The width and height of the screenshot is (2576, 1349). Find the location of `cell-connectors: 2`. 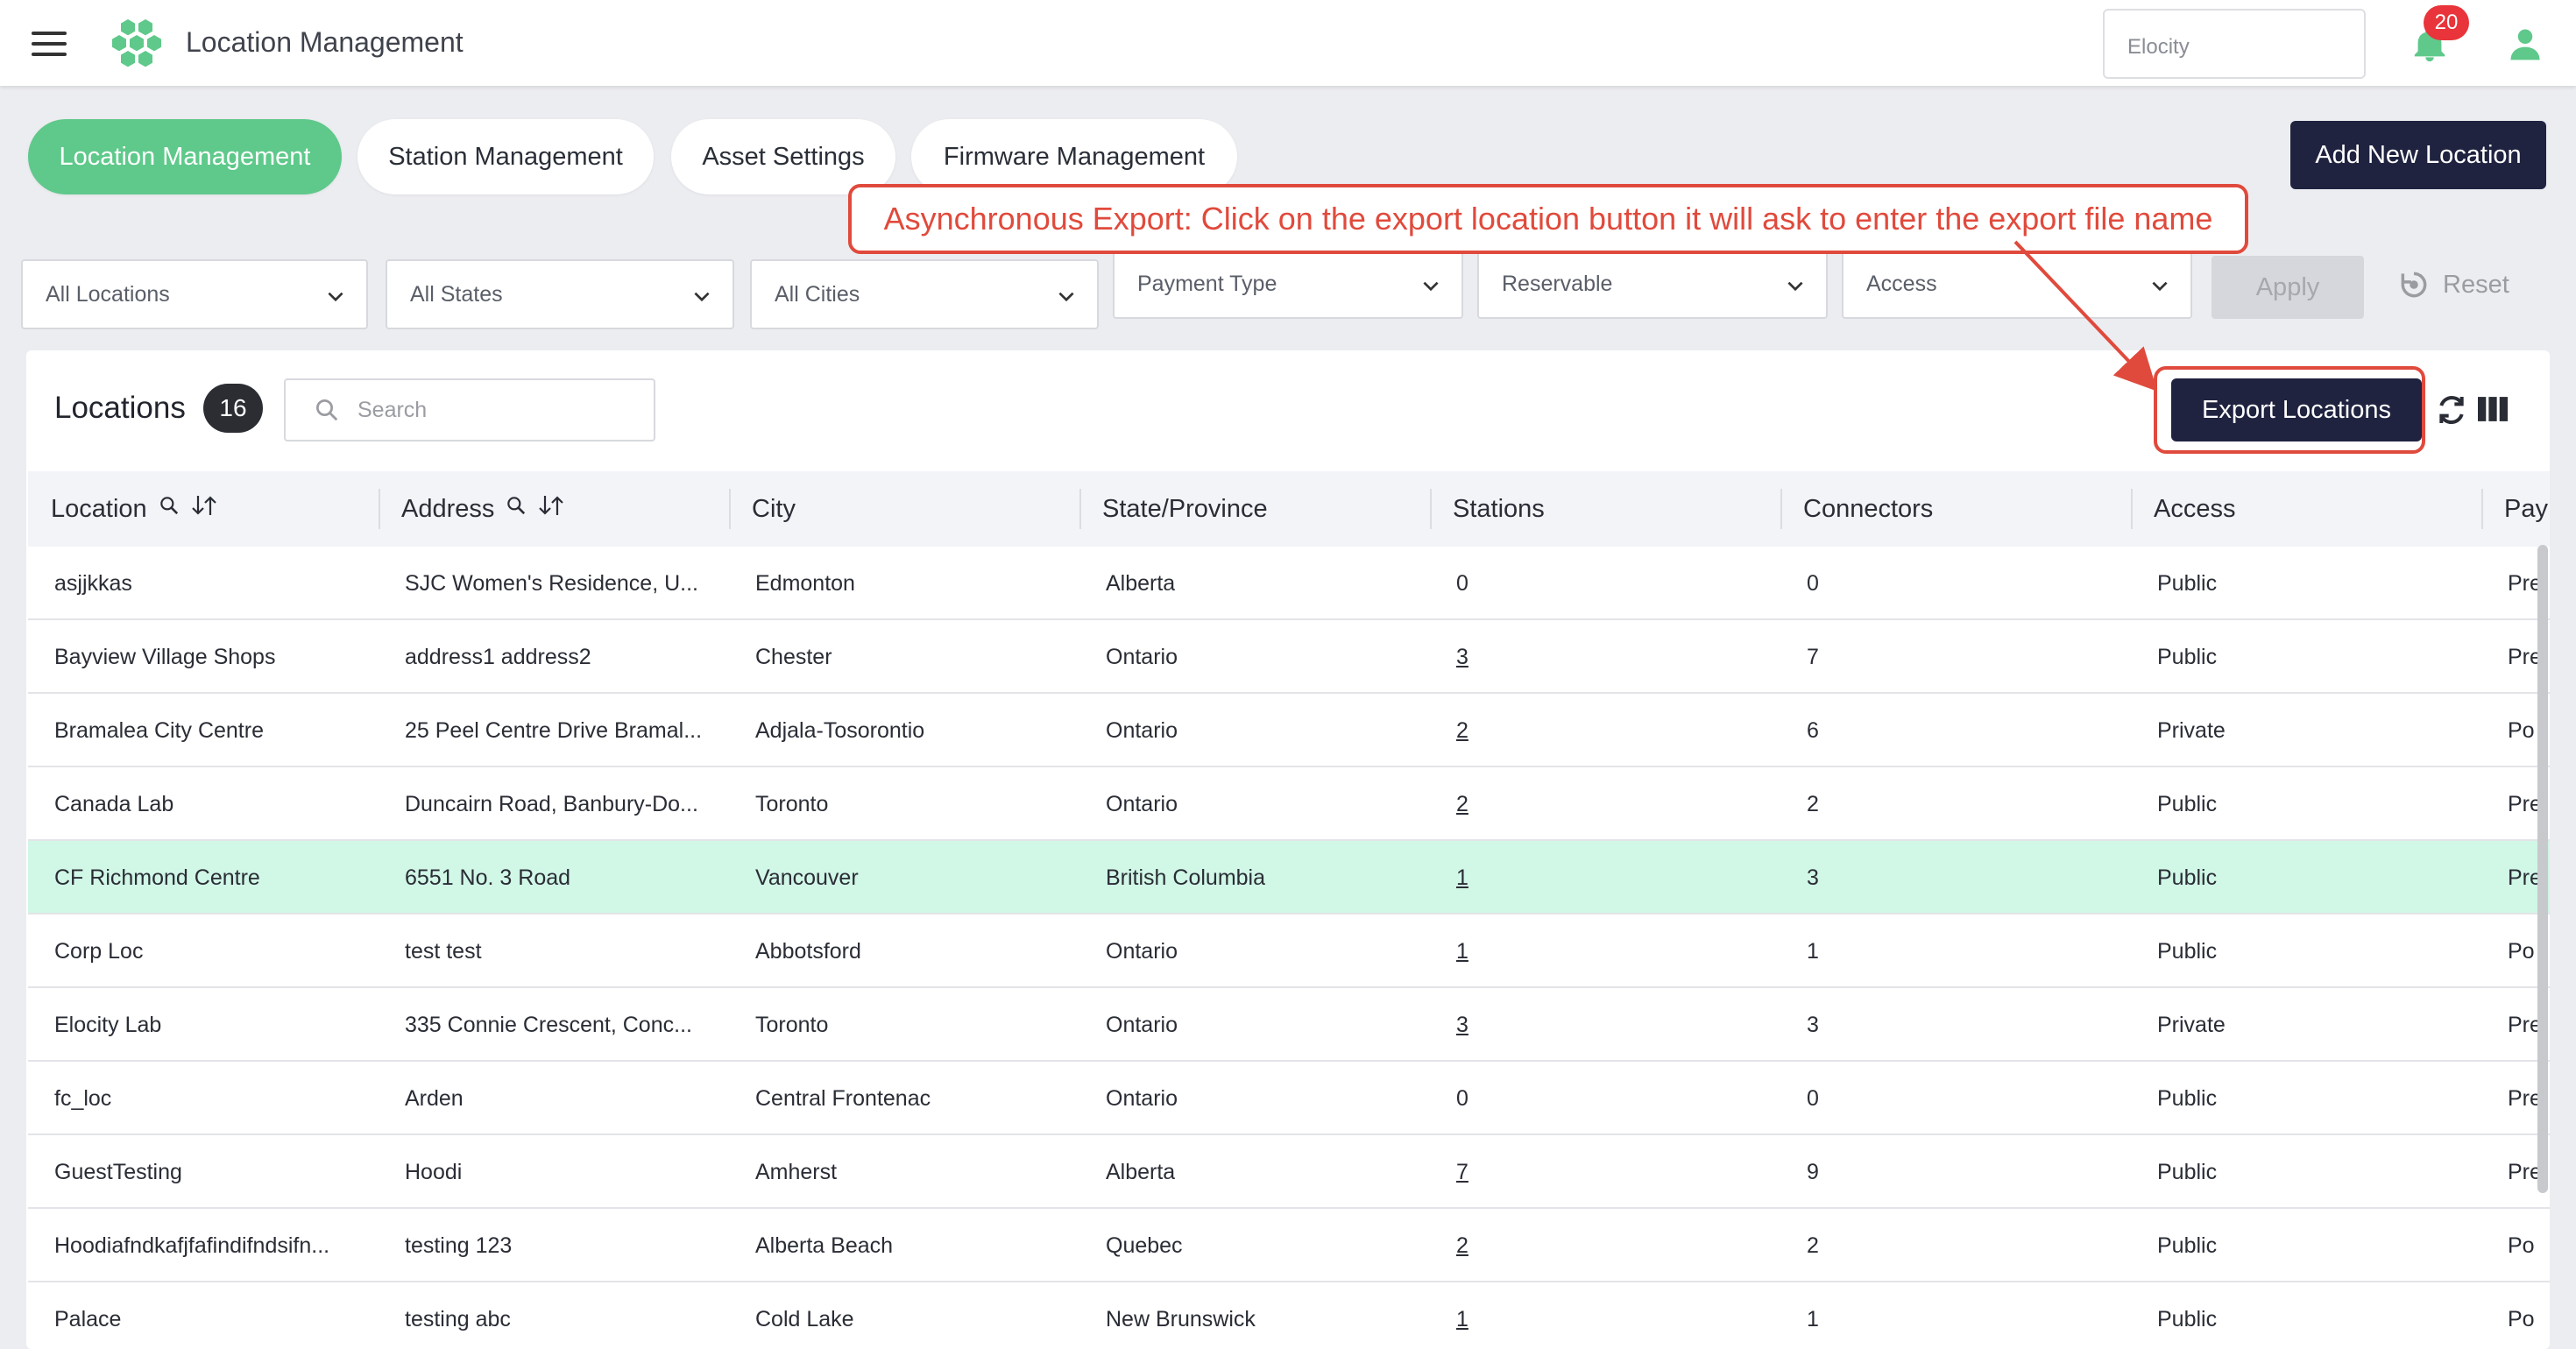

cell-connectors: 2 is located at coordinates (1813, 1245).